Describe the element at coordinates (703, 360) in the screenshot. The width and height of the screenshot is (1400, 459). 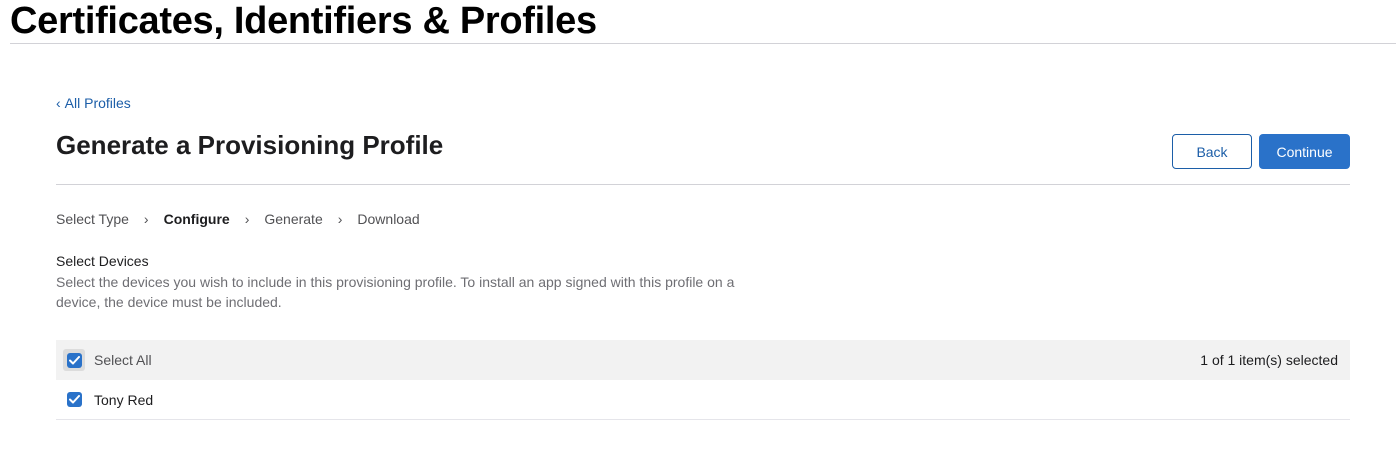
I see `table-header-row: Select All 1 of 1 item(s) selected` at that location.